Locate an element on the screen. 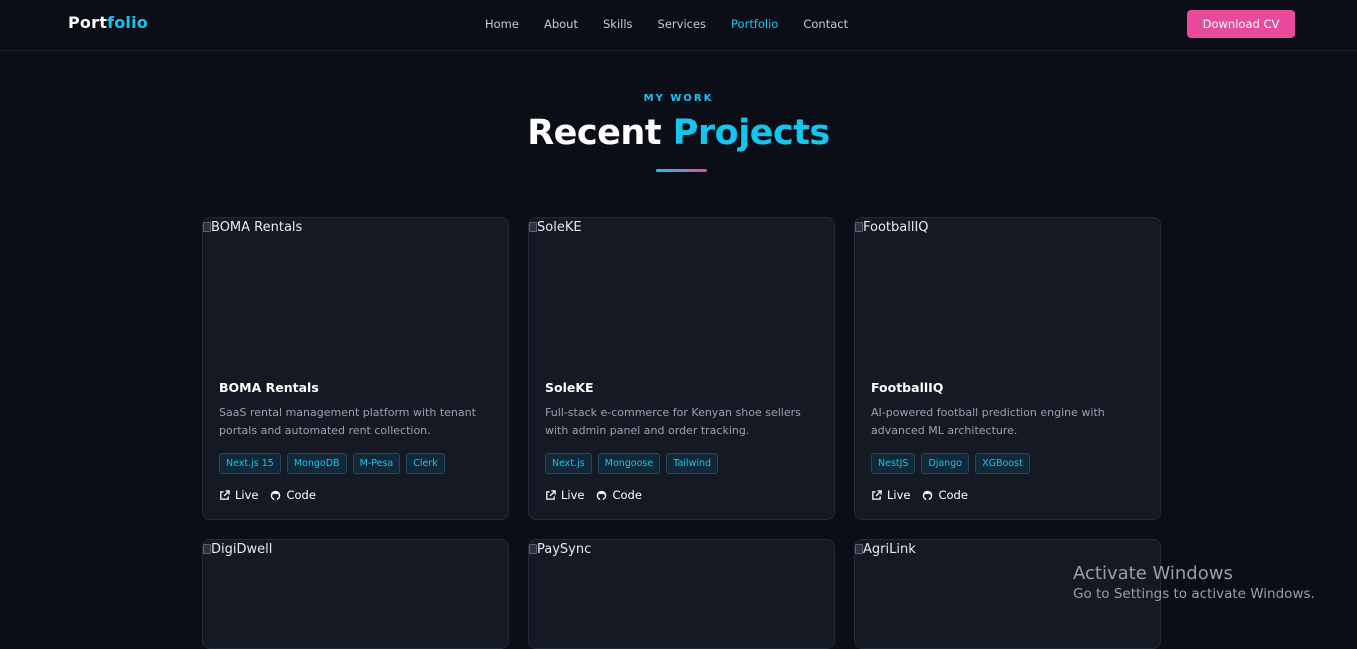 Image resolution: width=1357 pixels, height=649 pixels. tech-tag: Mongoose is located at coordinates (629, 463).